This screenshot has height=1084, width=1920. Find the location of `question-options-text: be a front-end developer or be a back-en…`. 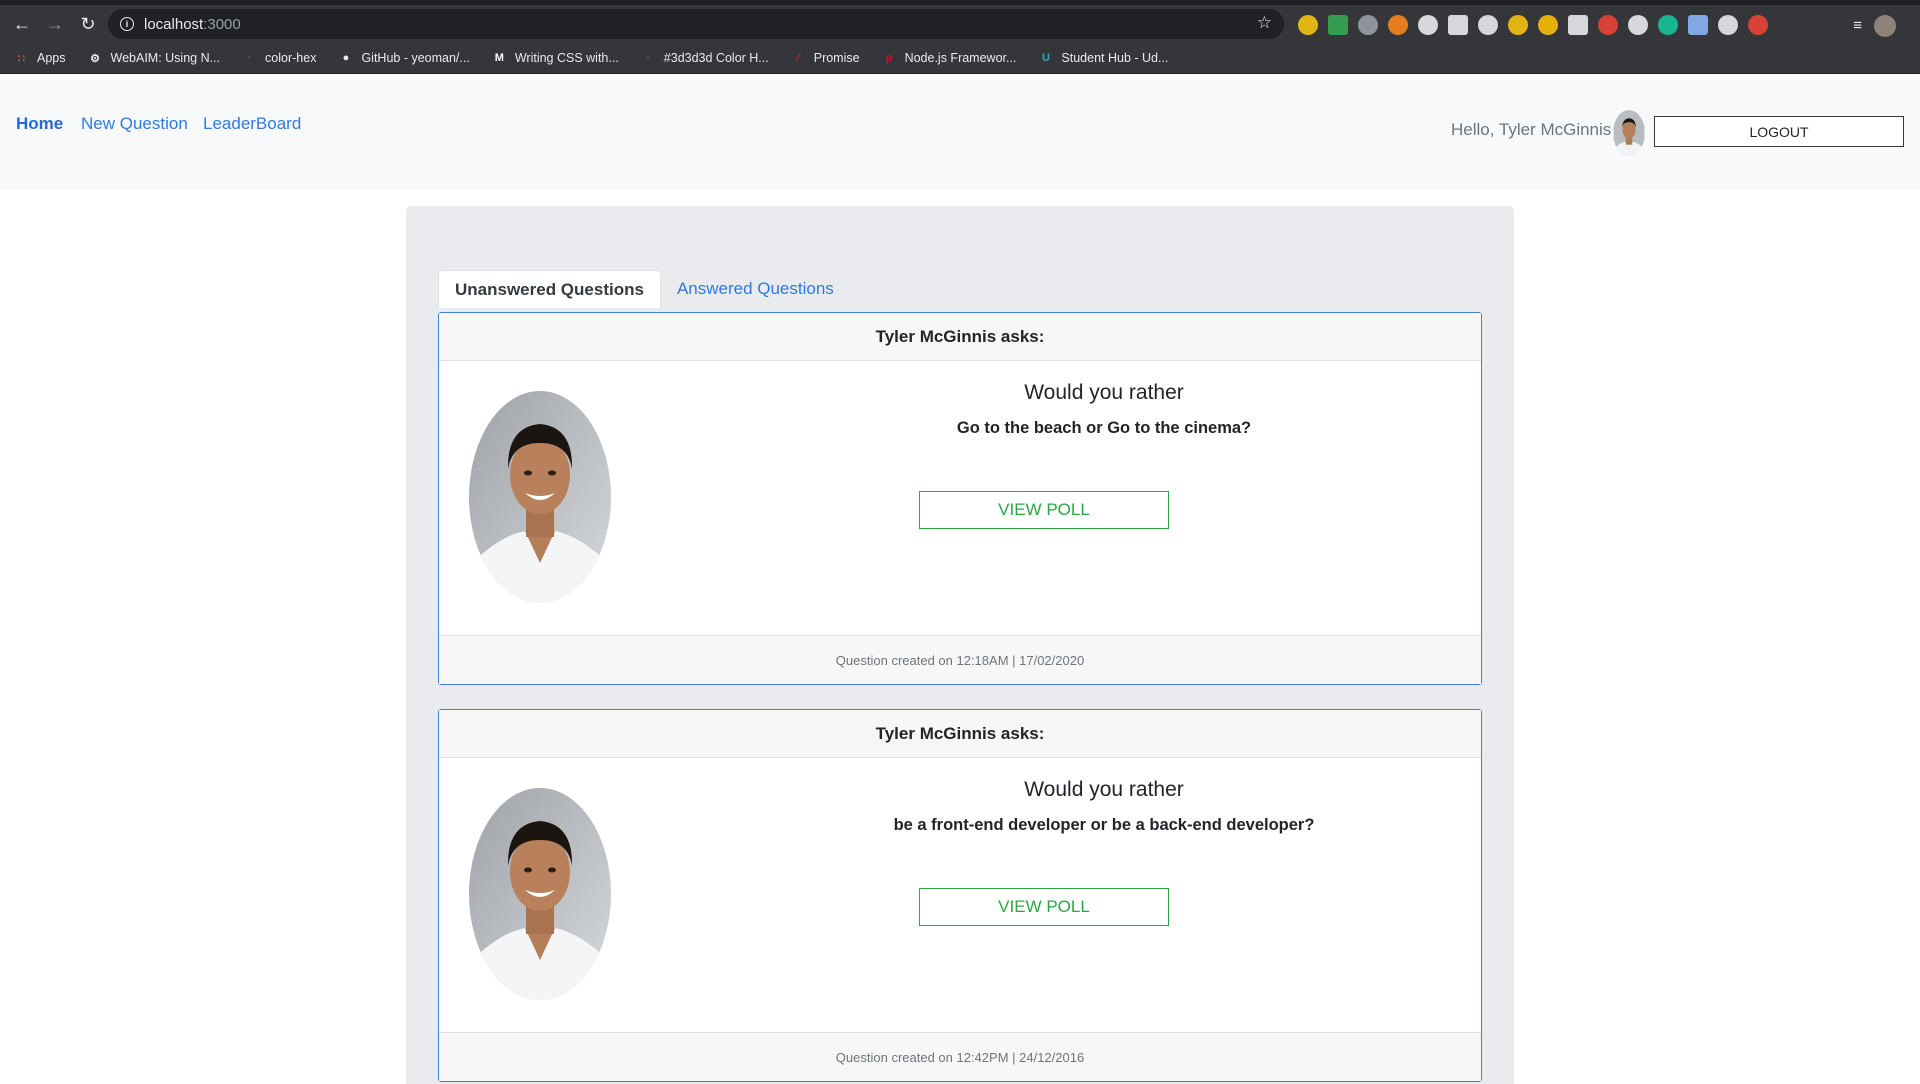

question-options-text: be a front-end developer or be a back-en… is located at coordinates (1104, 825).